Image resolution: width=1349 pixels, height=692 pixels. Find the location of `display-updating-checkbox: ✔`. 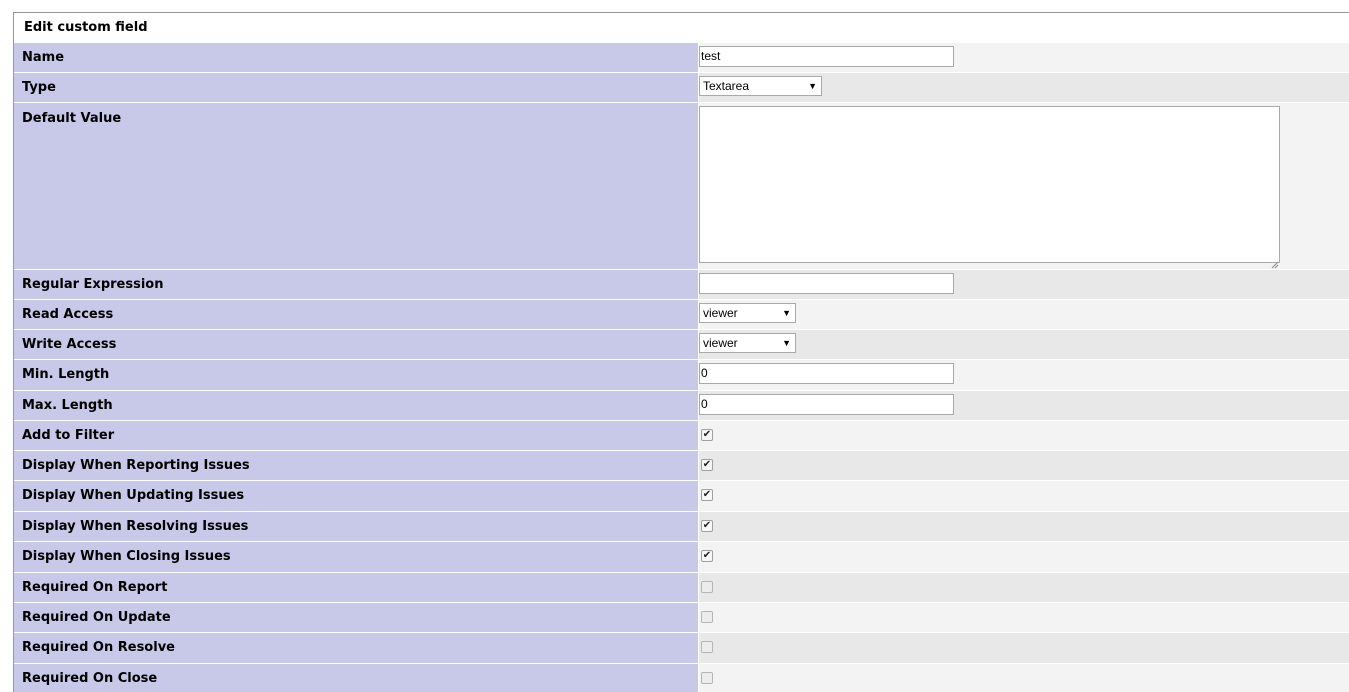

display-updating-checkbox: ✔ is located at coordinates (707, 495).